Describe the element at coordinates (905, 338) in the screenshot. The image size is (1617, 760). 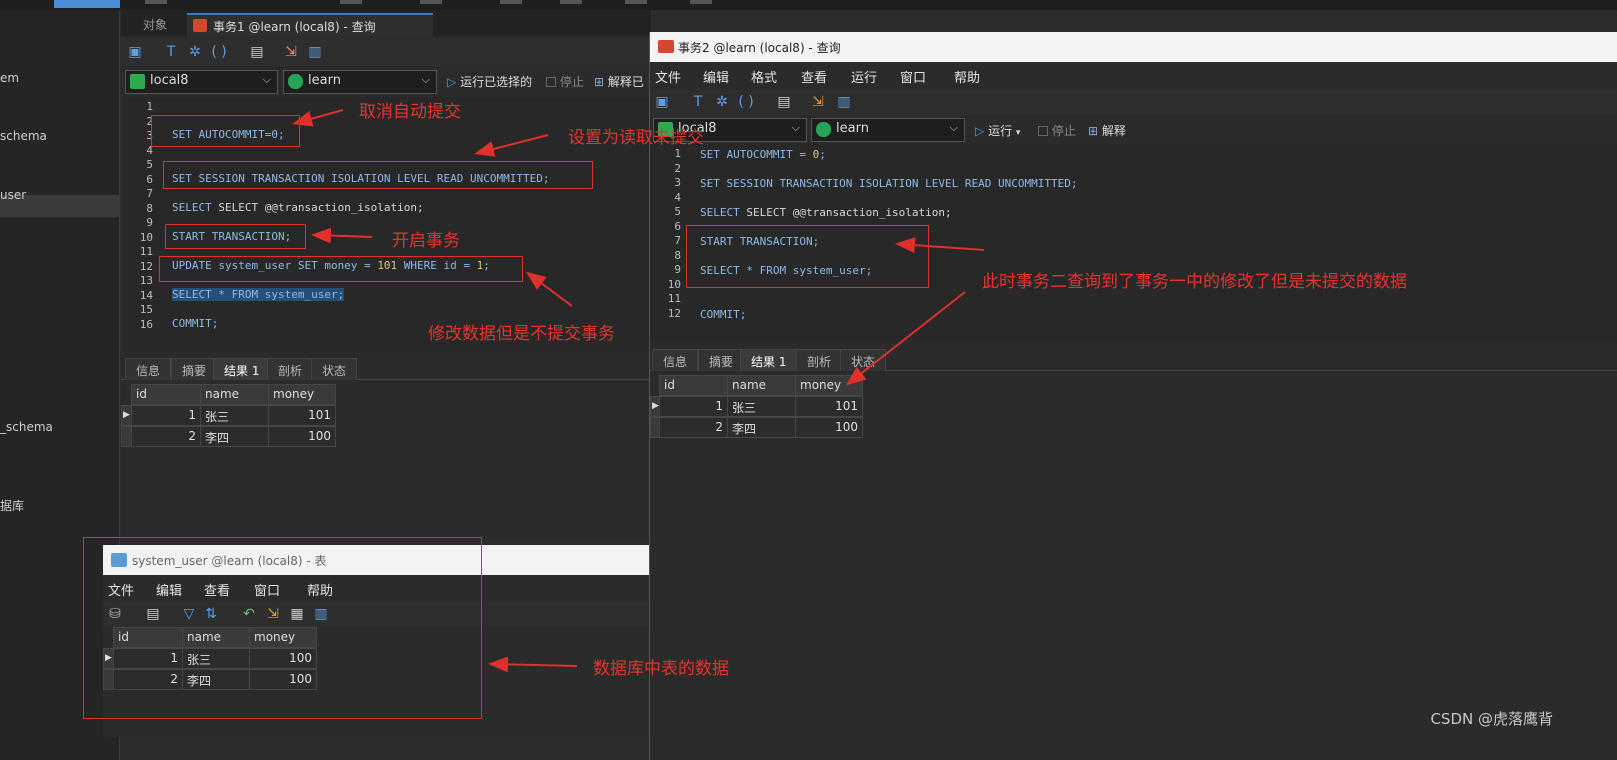
I see `arrow-tx2-result` at that location.